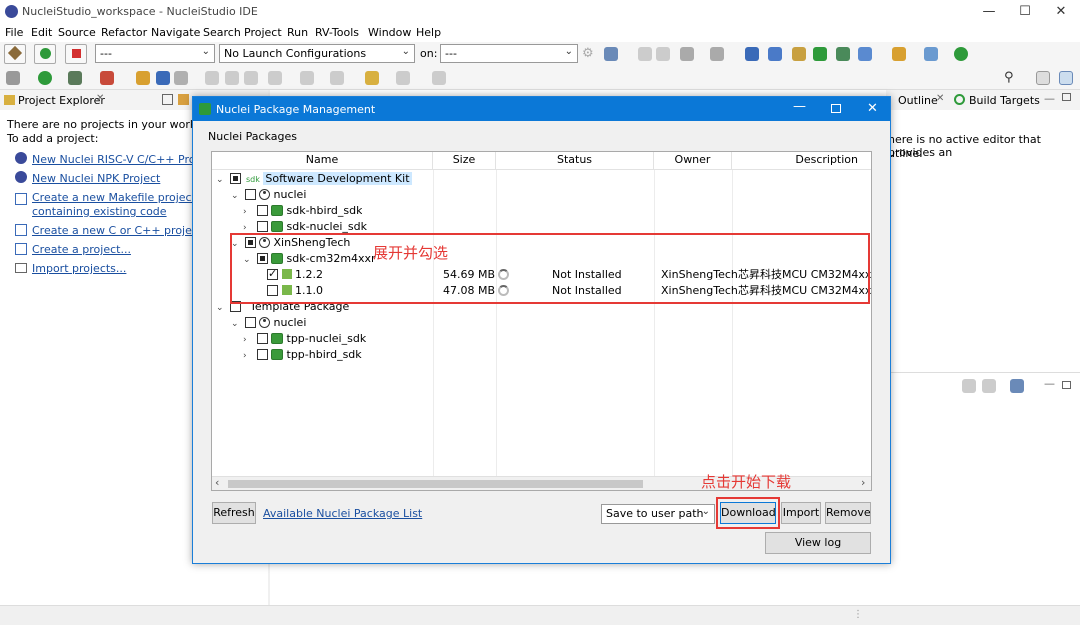 The width and height of the screenshot is (1080, 625). Describe the element at coordinates (117, 230) in the screenshot. I see `create-c-cpp-project-link: Create a new C or C++ project` at that location.